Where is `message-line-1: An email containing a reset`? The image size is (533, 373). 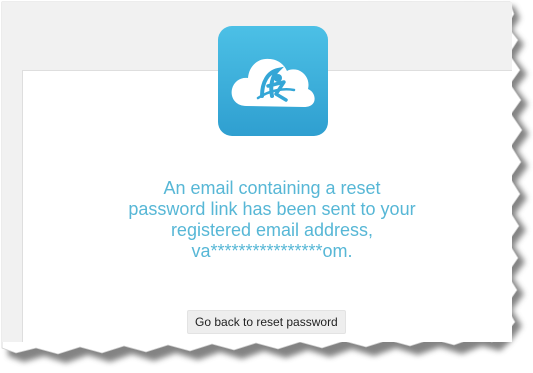 message-line-1: An email containing a reset is located at coordinates (272, 188).